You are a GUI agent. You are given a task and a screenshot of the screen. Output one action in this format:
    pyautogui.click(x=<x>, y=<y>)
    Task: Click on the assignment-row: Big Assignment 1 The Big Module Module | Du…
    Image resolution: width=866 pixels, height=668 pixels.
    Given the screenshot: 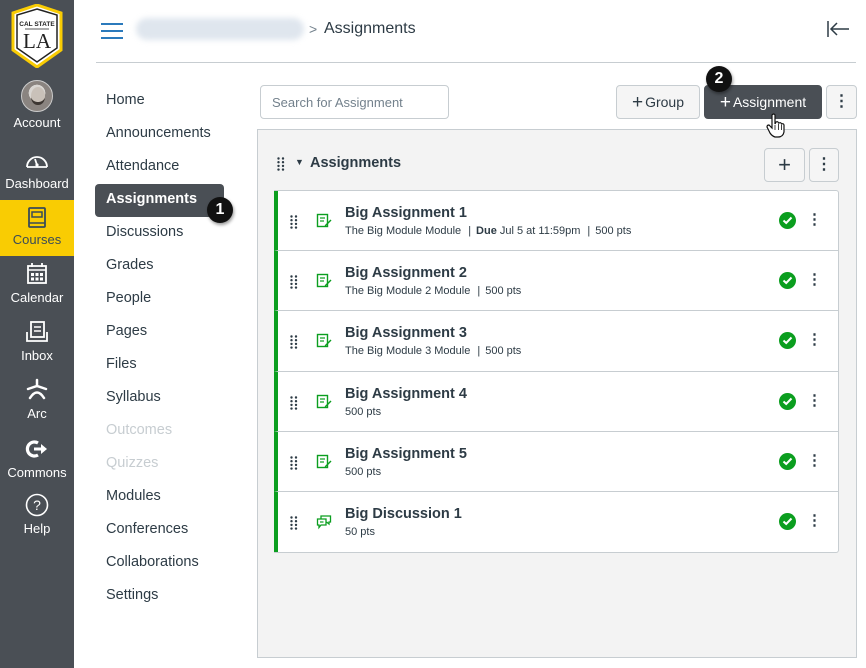 What is the action you would take?
    pyautogui.click(x=556, y=221)
    